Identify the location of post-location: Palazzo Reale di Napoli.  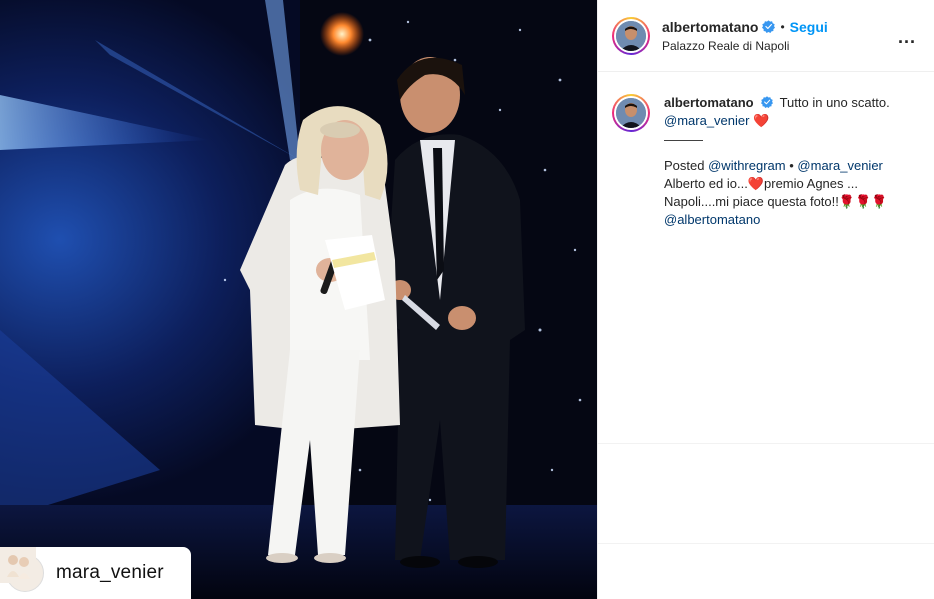
(745, 46).